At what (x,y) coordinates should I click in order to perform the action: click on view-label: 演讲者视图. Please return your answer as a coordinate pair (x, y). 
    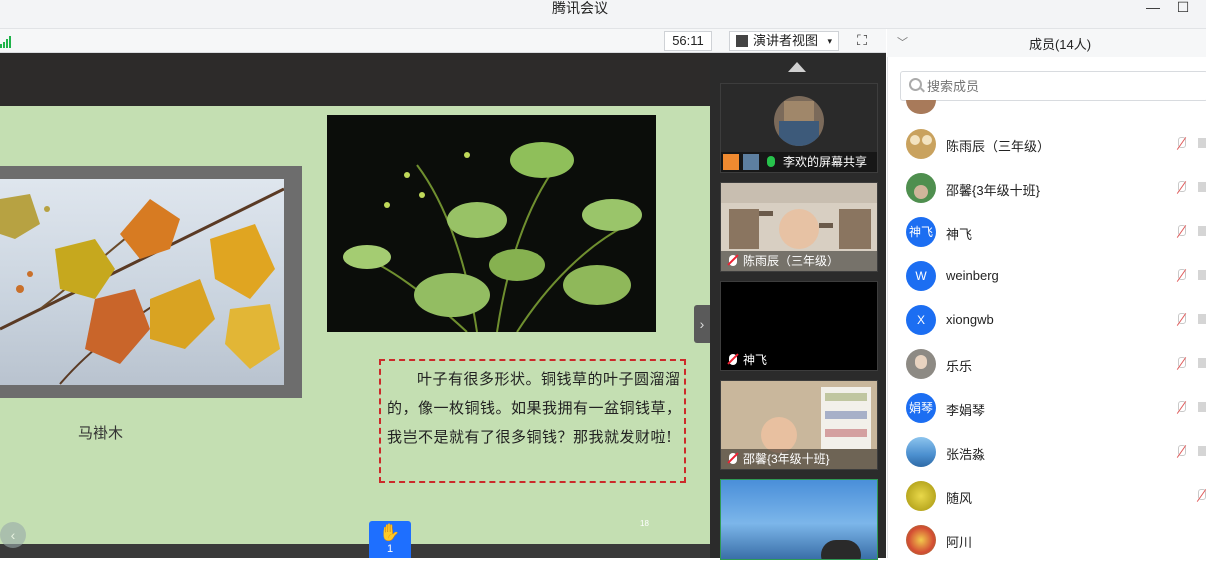
    Looking at the image, I should click on (786, 40).